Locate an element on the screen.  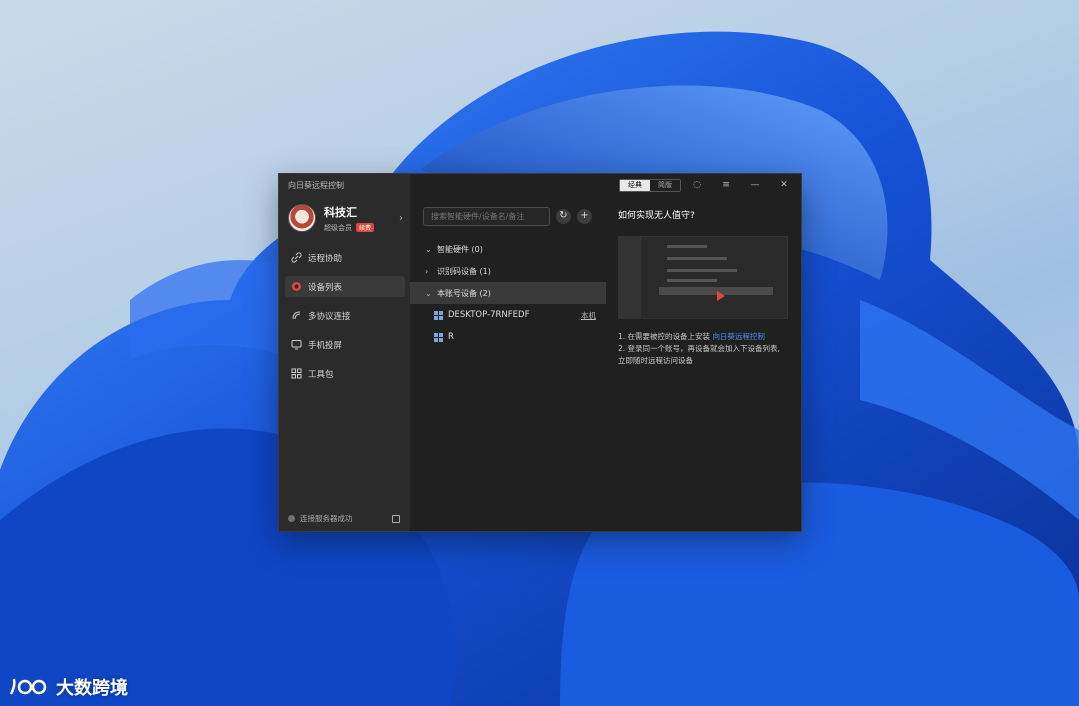
mode-simple: 简版 is located at coordinates (665, 185).